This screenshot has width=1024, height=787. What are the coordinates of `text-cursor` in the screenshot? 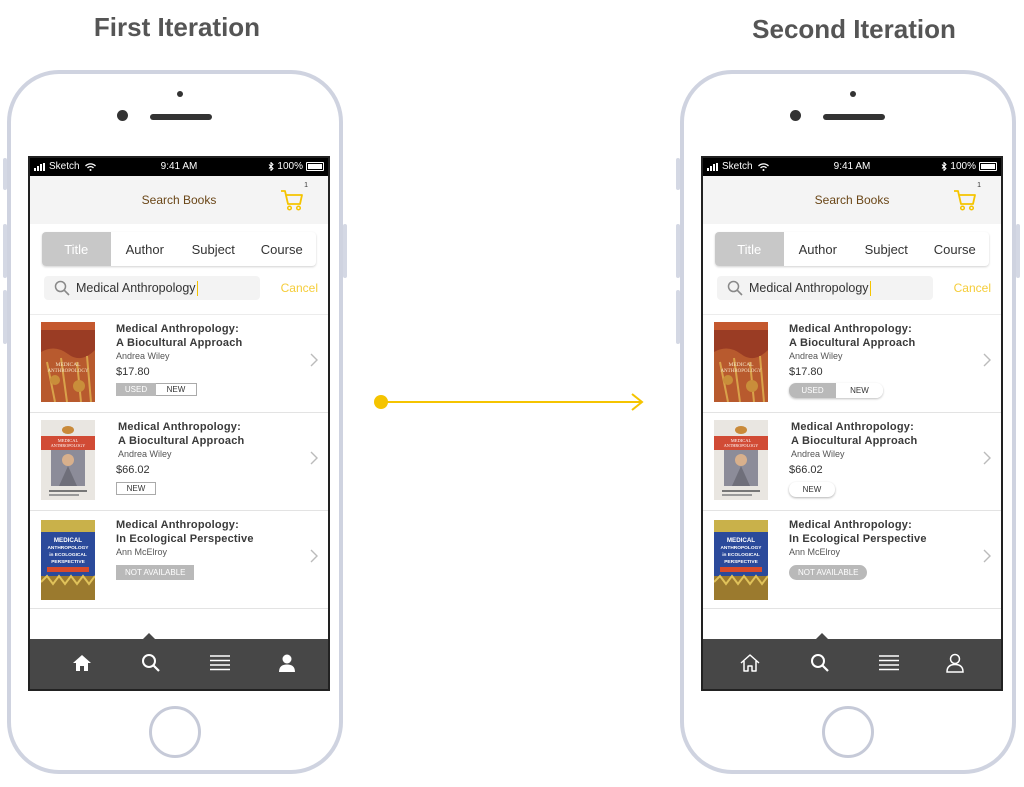 It's located at (870, 288).